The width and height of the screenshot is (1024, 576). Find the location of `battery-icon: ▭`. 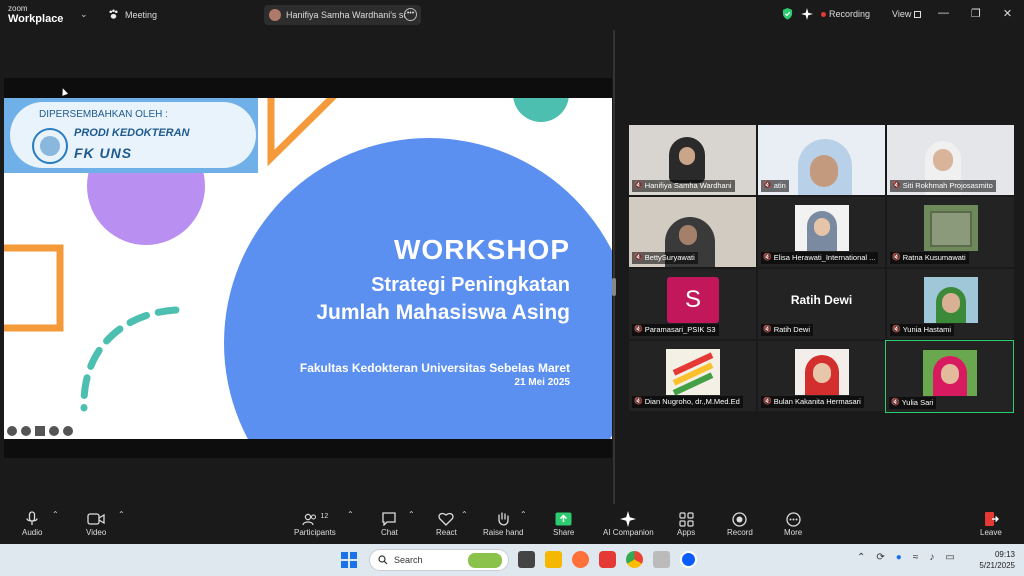

battery-icon: ▭ is located at coordinates (949, 557).